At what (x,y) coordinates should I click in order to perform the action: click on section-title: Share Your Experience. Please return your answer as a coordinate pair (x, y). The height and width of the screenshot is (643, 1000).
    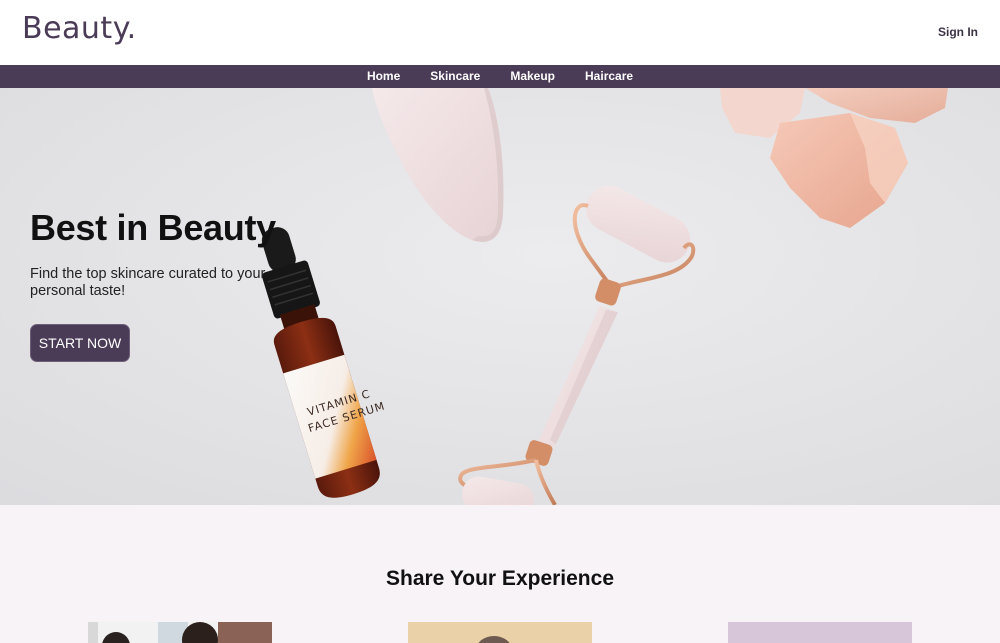
    Looking at the image, I should click on (500, 578).